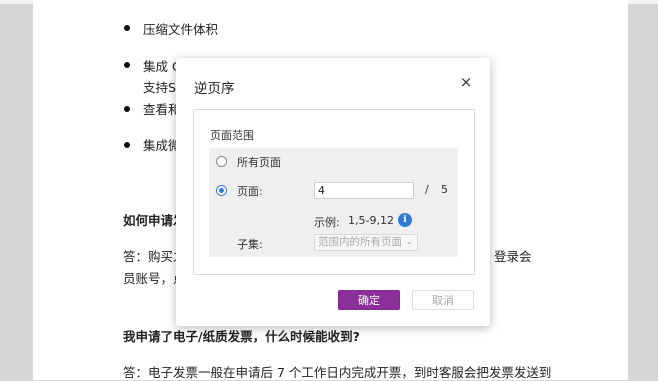  What do you see at coordinates (250, 191) in the screenshot?
I see `pages-label: 页面:` at bounding box center [250, 191].